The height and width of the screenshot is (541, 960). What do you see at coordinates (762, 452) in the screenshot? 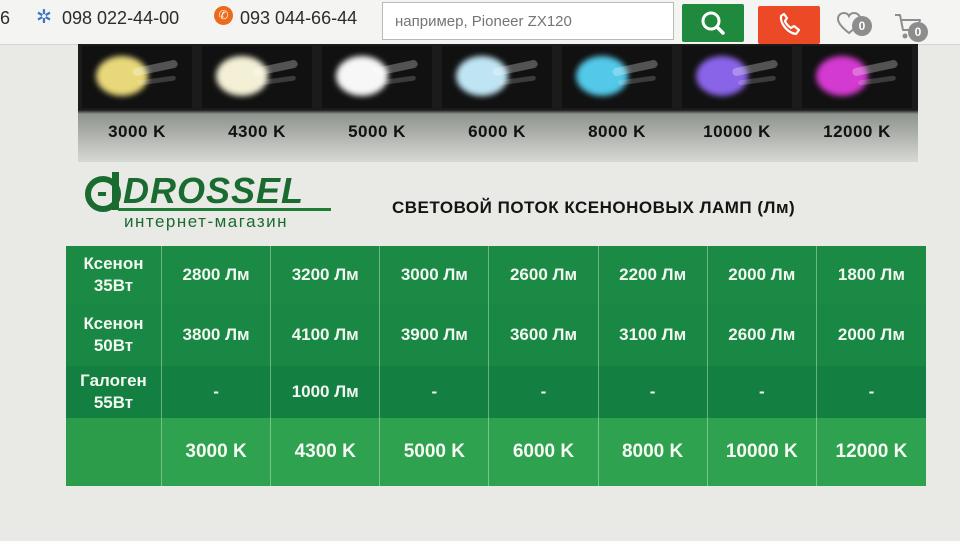
I see `temperature-cell: 10000 K` at bounding box center [762, 452].